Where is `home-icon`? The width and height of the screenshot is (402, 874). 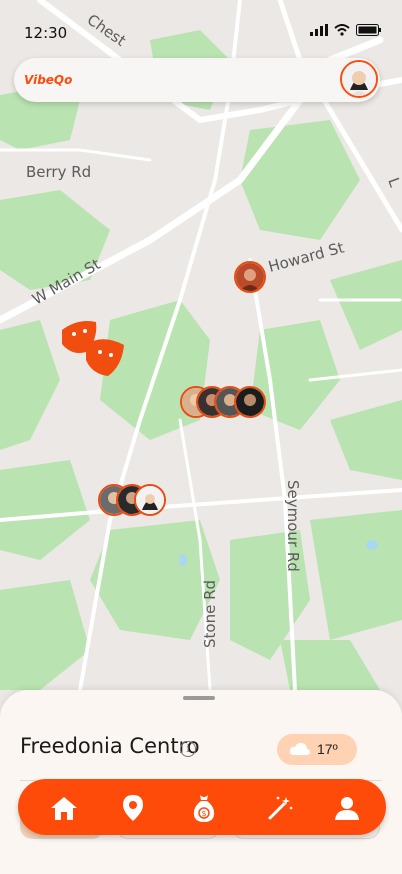
home-icon is located at coordinates (64, 808).